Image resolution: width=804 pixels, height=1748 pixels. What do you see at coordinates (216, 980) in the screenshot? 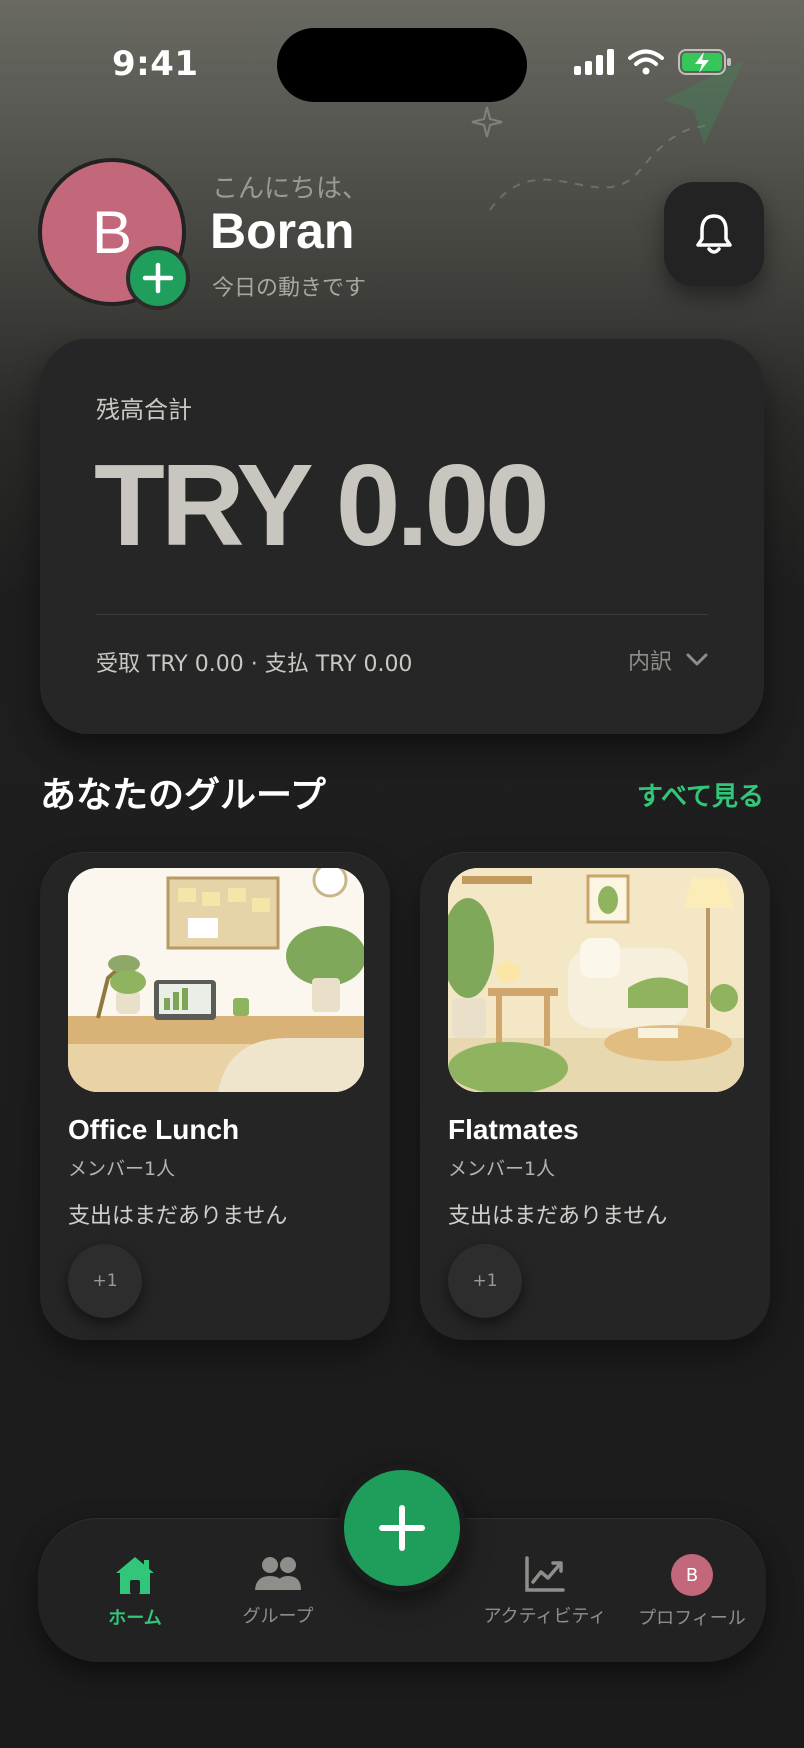
I see `group-image-office` at bounding box center [216, 980].